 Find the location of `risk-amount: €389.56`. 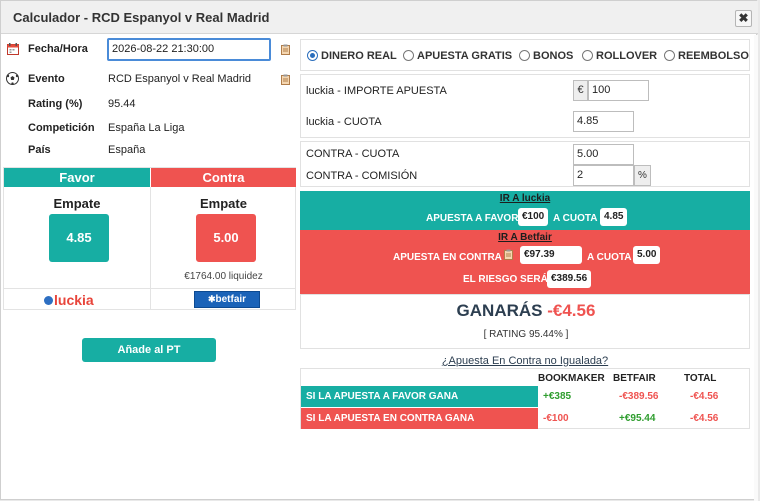

risk-amount: €389.56 is located at coordinates (569, 279).